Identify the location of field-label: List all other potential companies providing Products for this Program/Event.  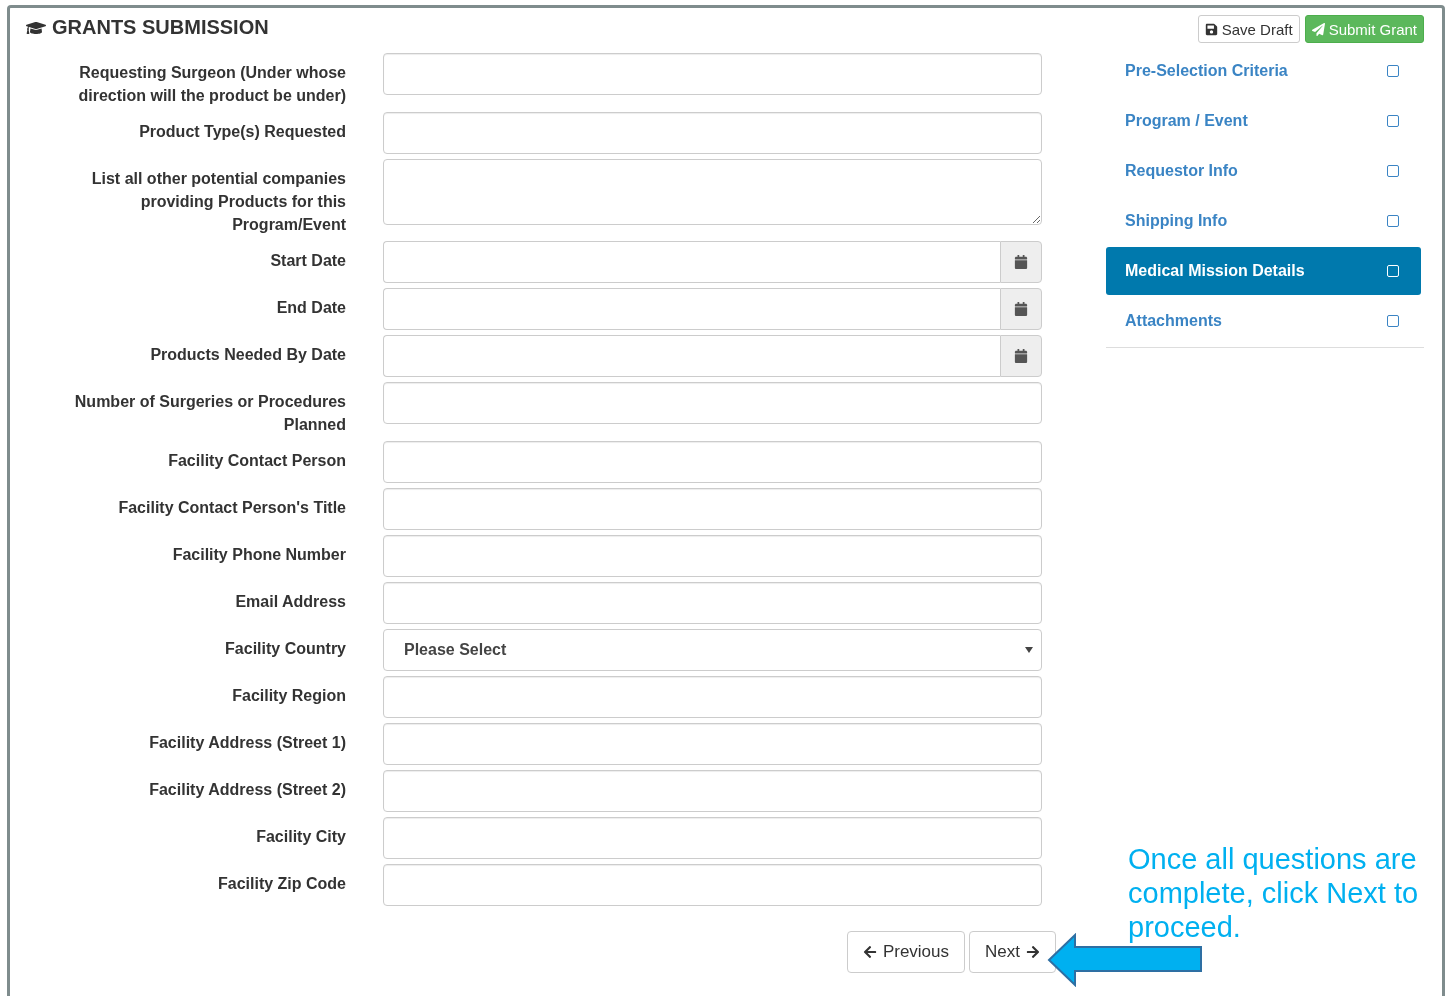
(218, 202).